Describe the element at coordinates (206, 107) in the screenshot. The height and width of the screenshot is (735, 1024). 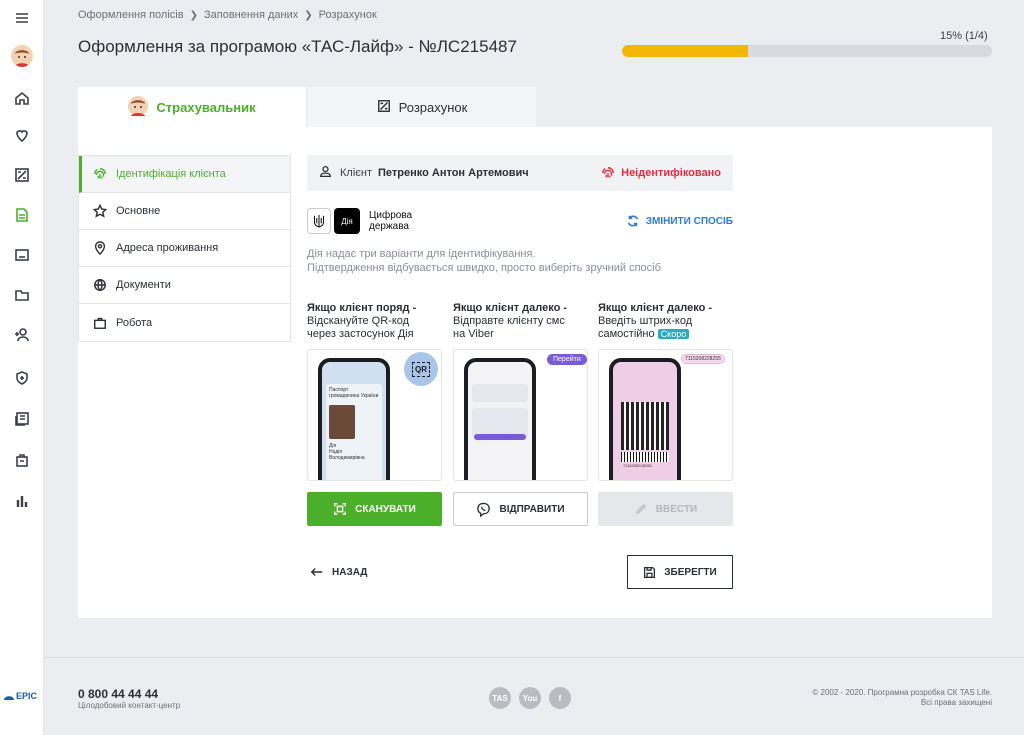
I see `tab-insurer-label: Страхувальник` at that location.